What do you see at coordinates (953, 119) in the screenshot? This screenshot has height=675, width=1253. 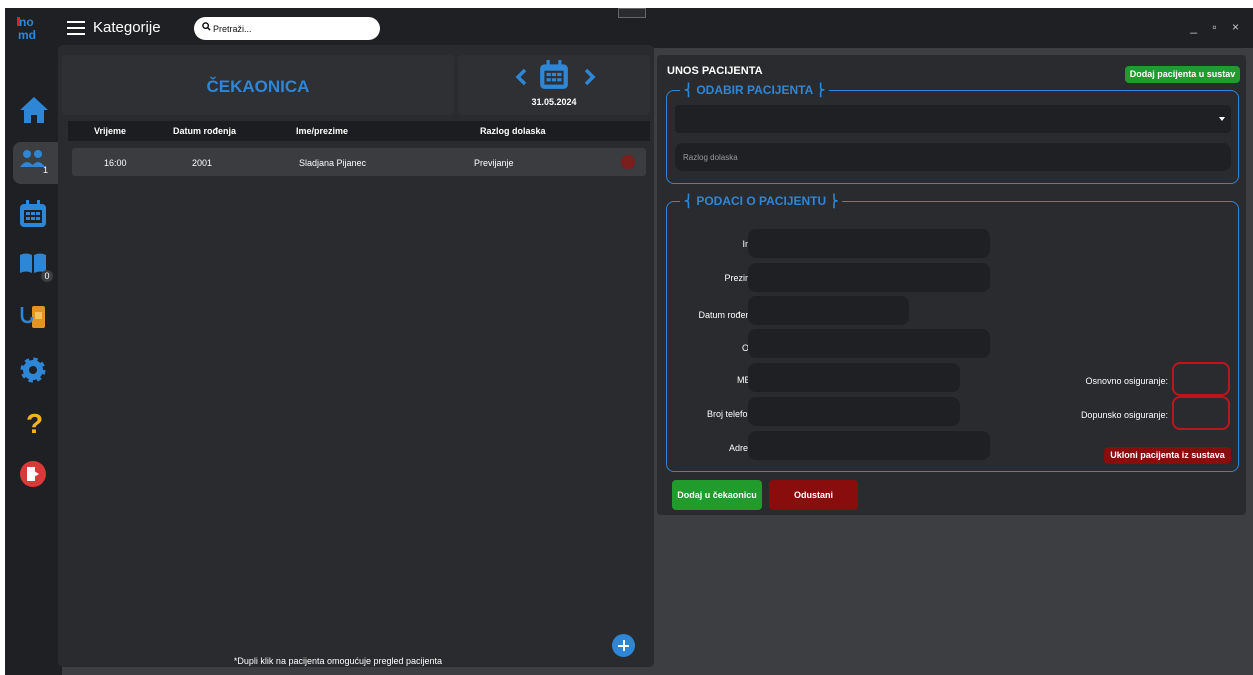 I see `patient-select-dropdown` at bounding box center [953, 119].